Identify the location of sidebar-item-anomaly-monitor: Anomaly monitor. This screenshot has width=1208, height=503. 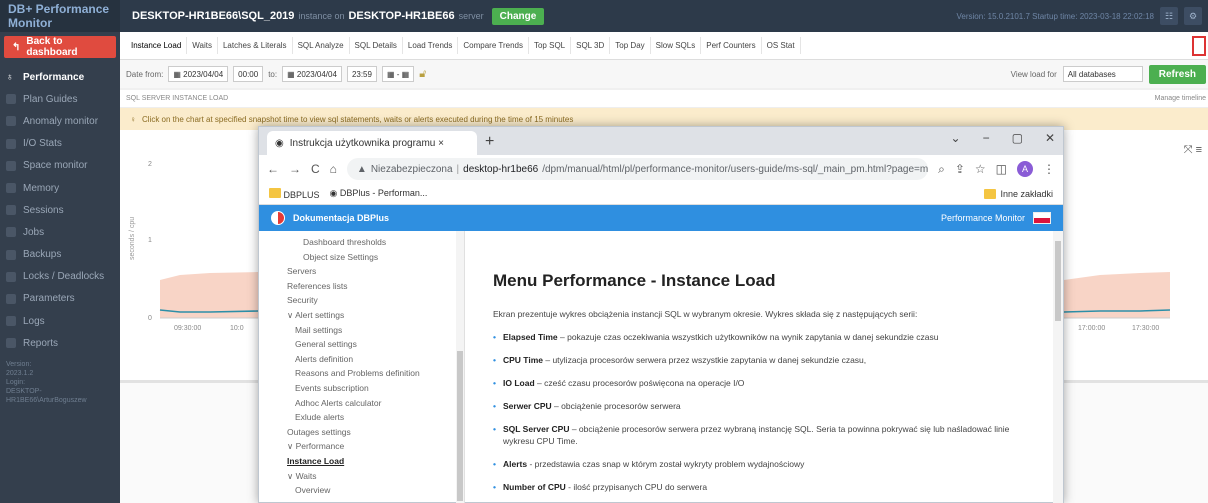
(60, 121).